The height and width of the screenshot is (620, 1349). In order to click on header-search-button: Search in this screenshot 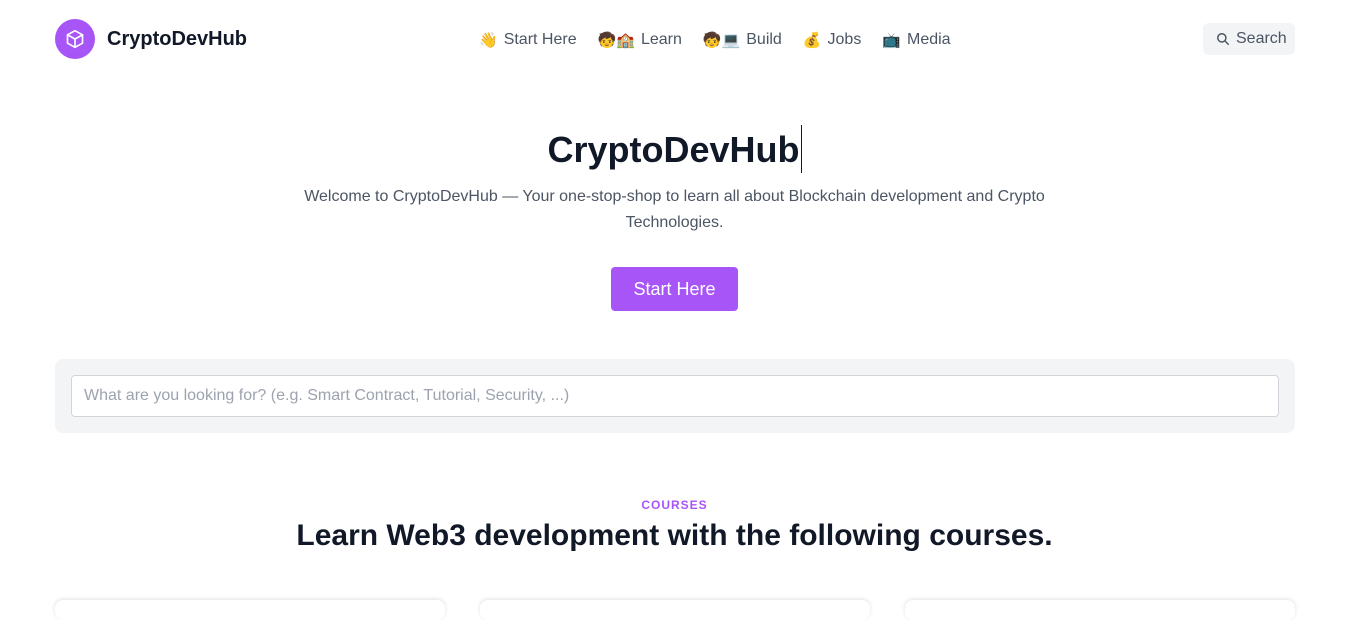, I will do `click(1249, 39)`.